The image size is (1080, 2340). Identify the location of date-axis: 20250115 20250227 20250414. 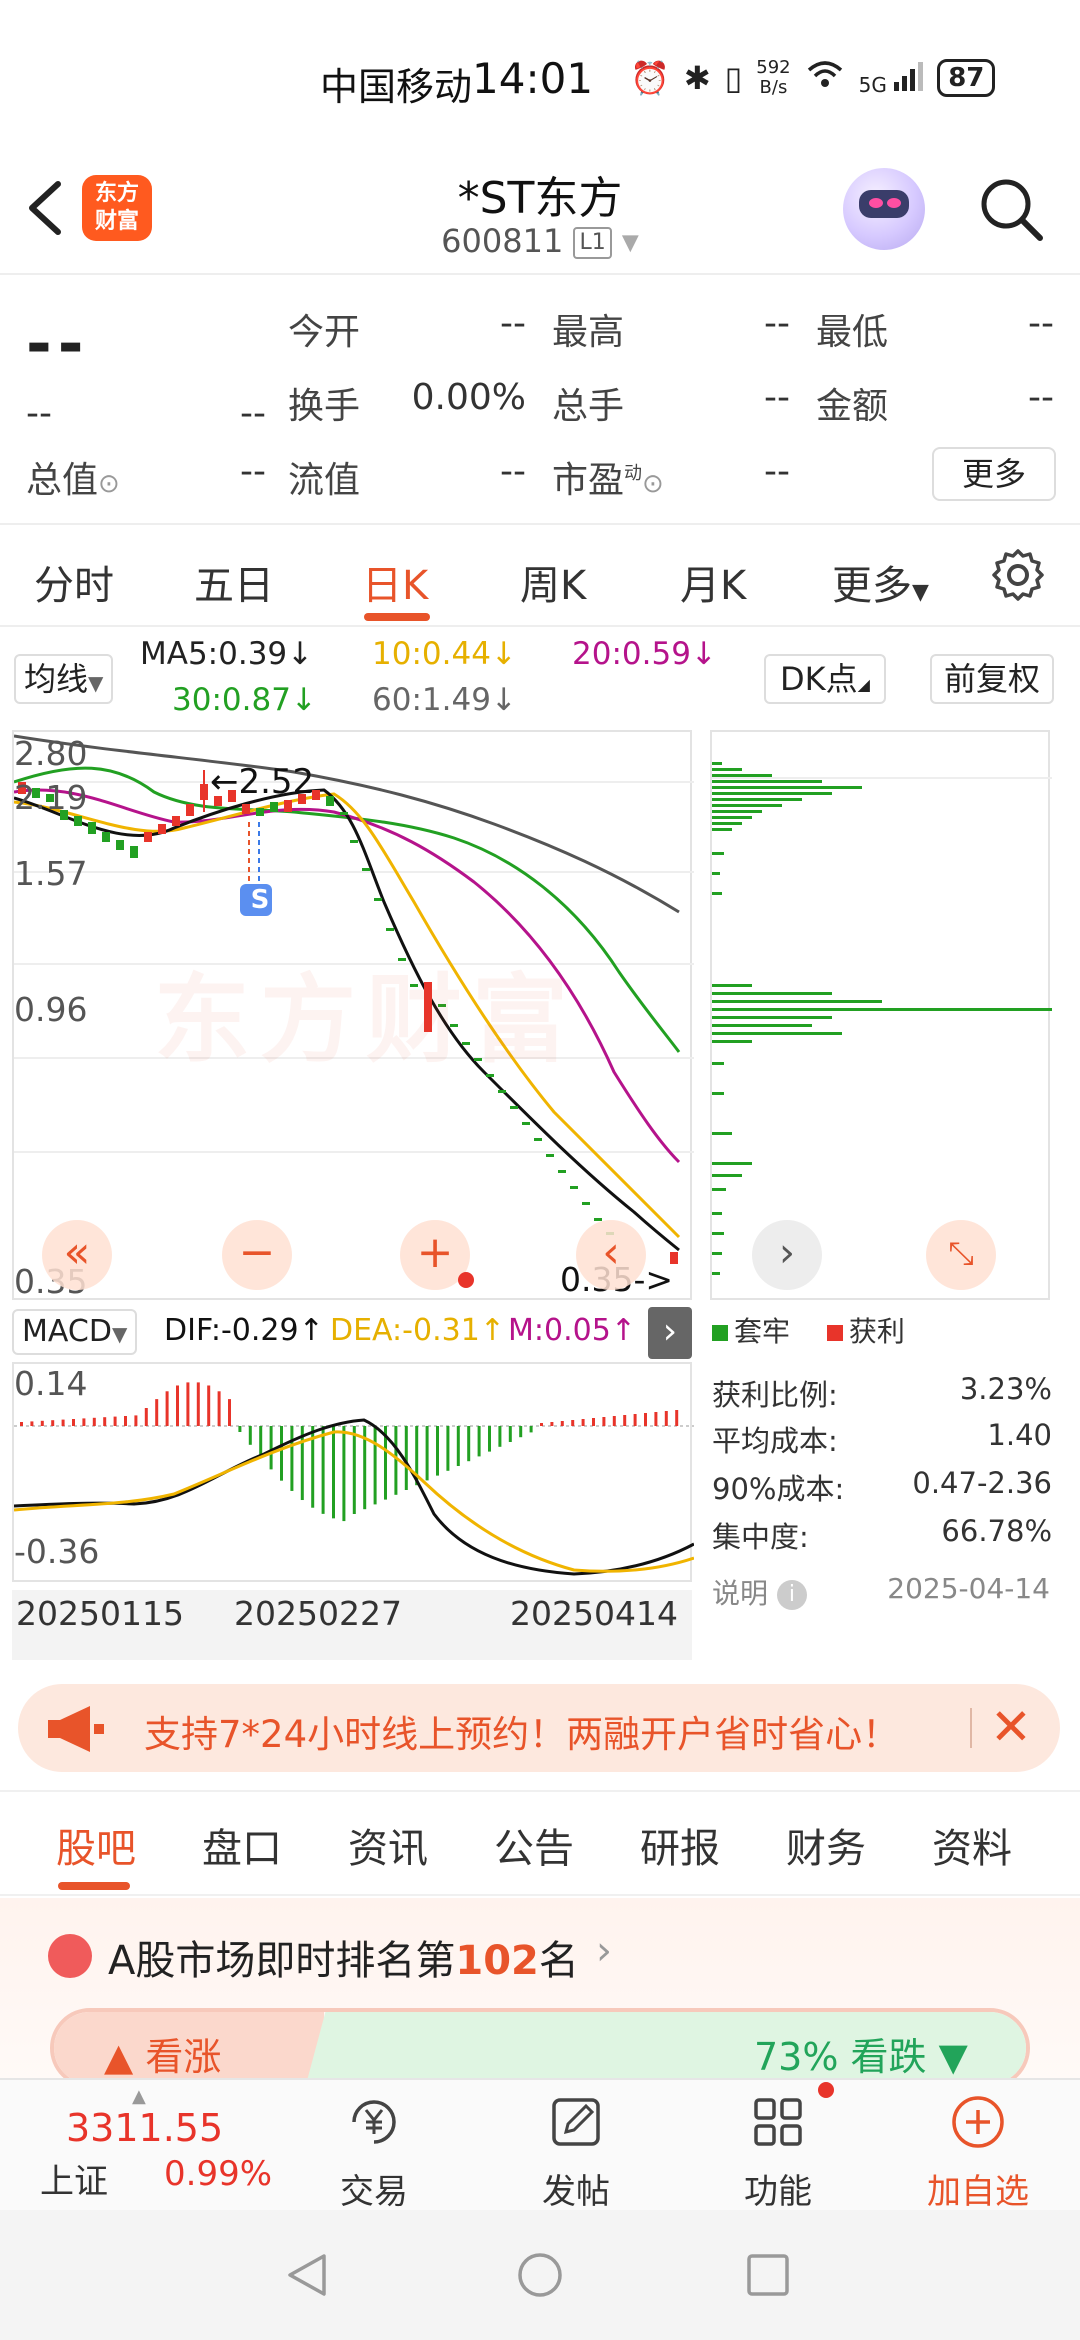
(352, 1625).